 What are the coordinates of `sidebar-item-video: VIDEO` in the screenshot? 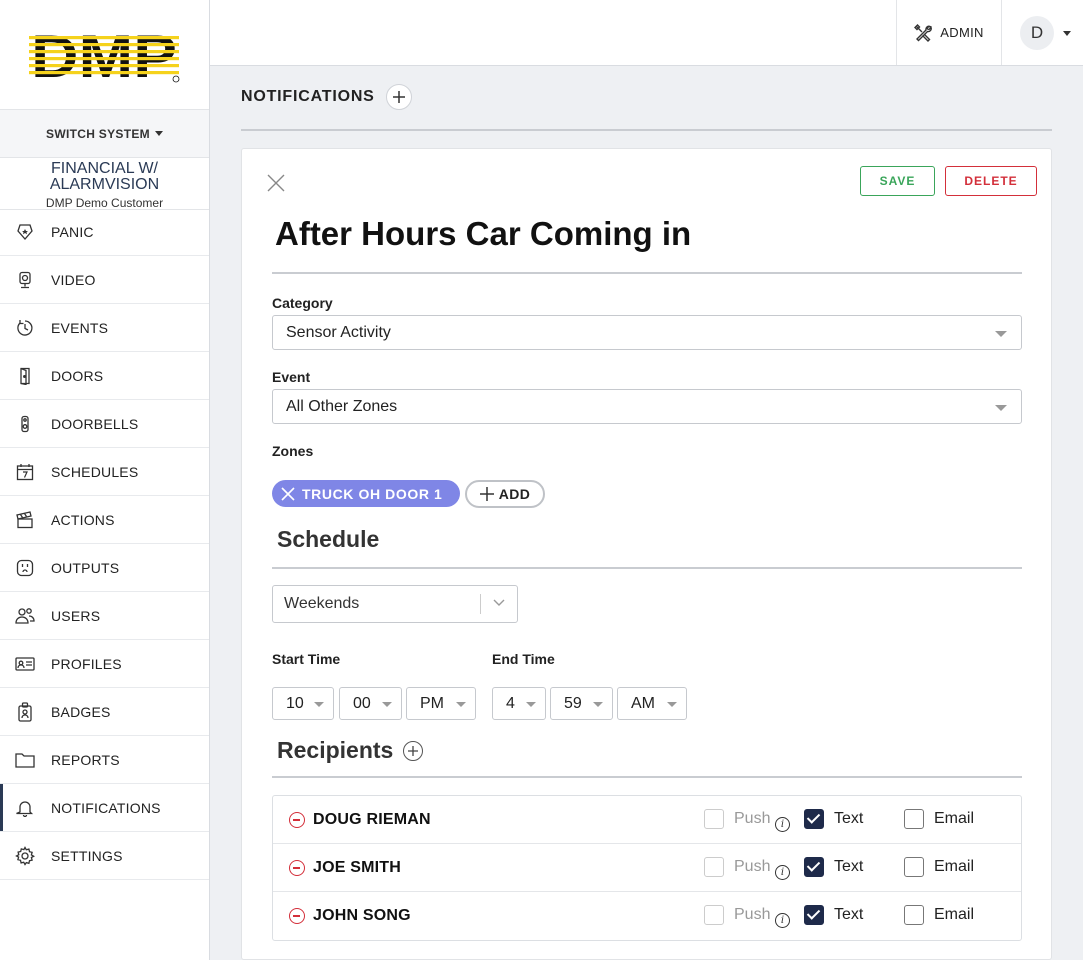 It's located at (104, 280).